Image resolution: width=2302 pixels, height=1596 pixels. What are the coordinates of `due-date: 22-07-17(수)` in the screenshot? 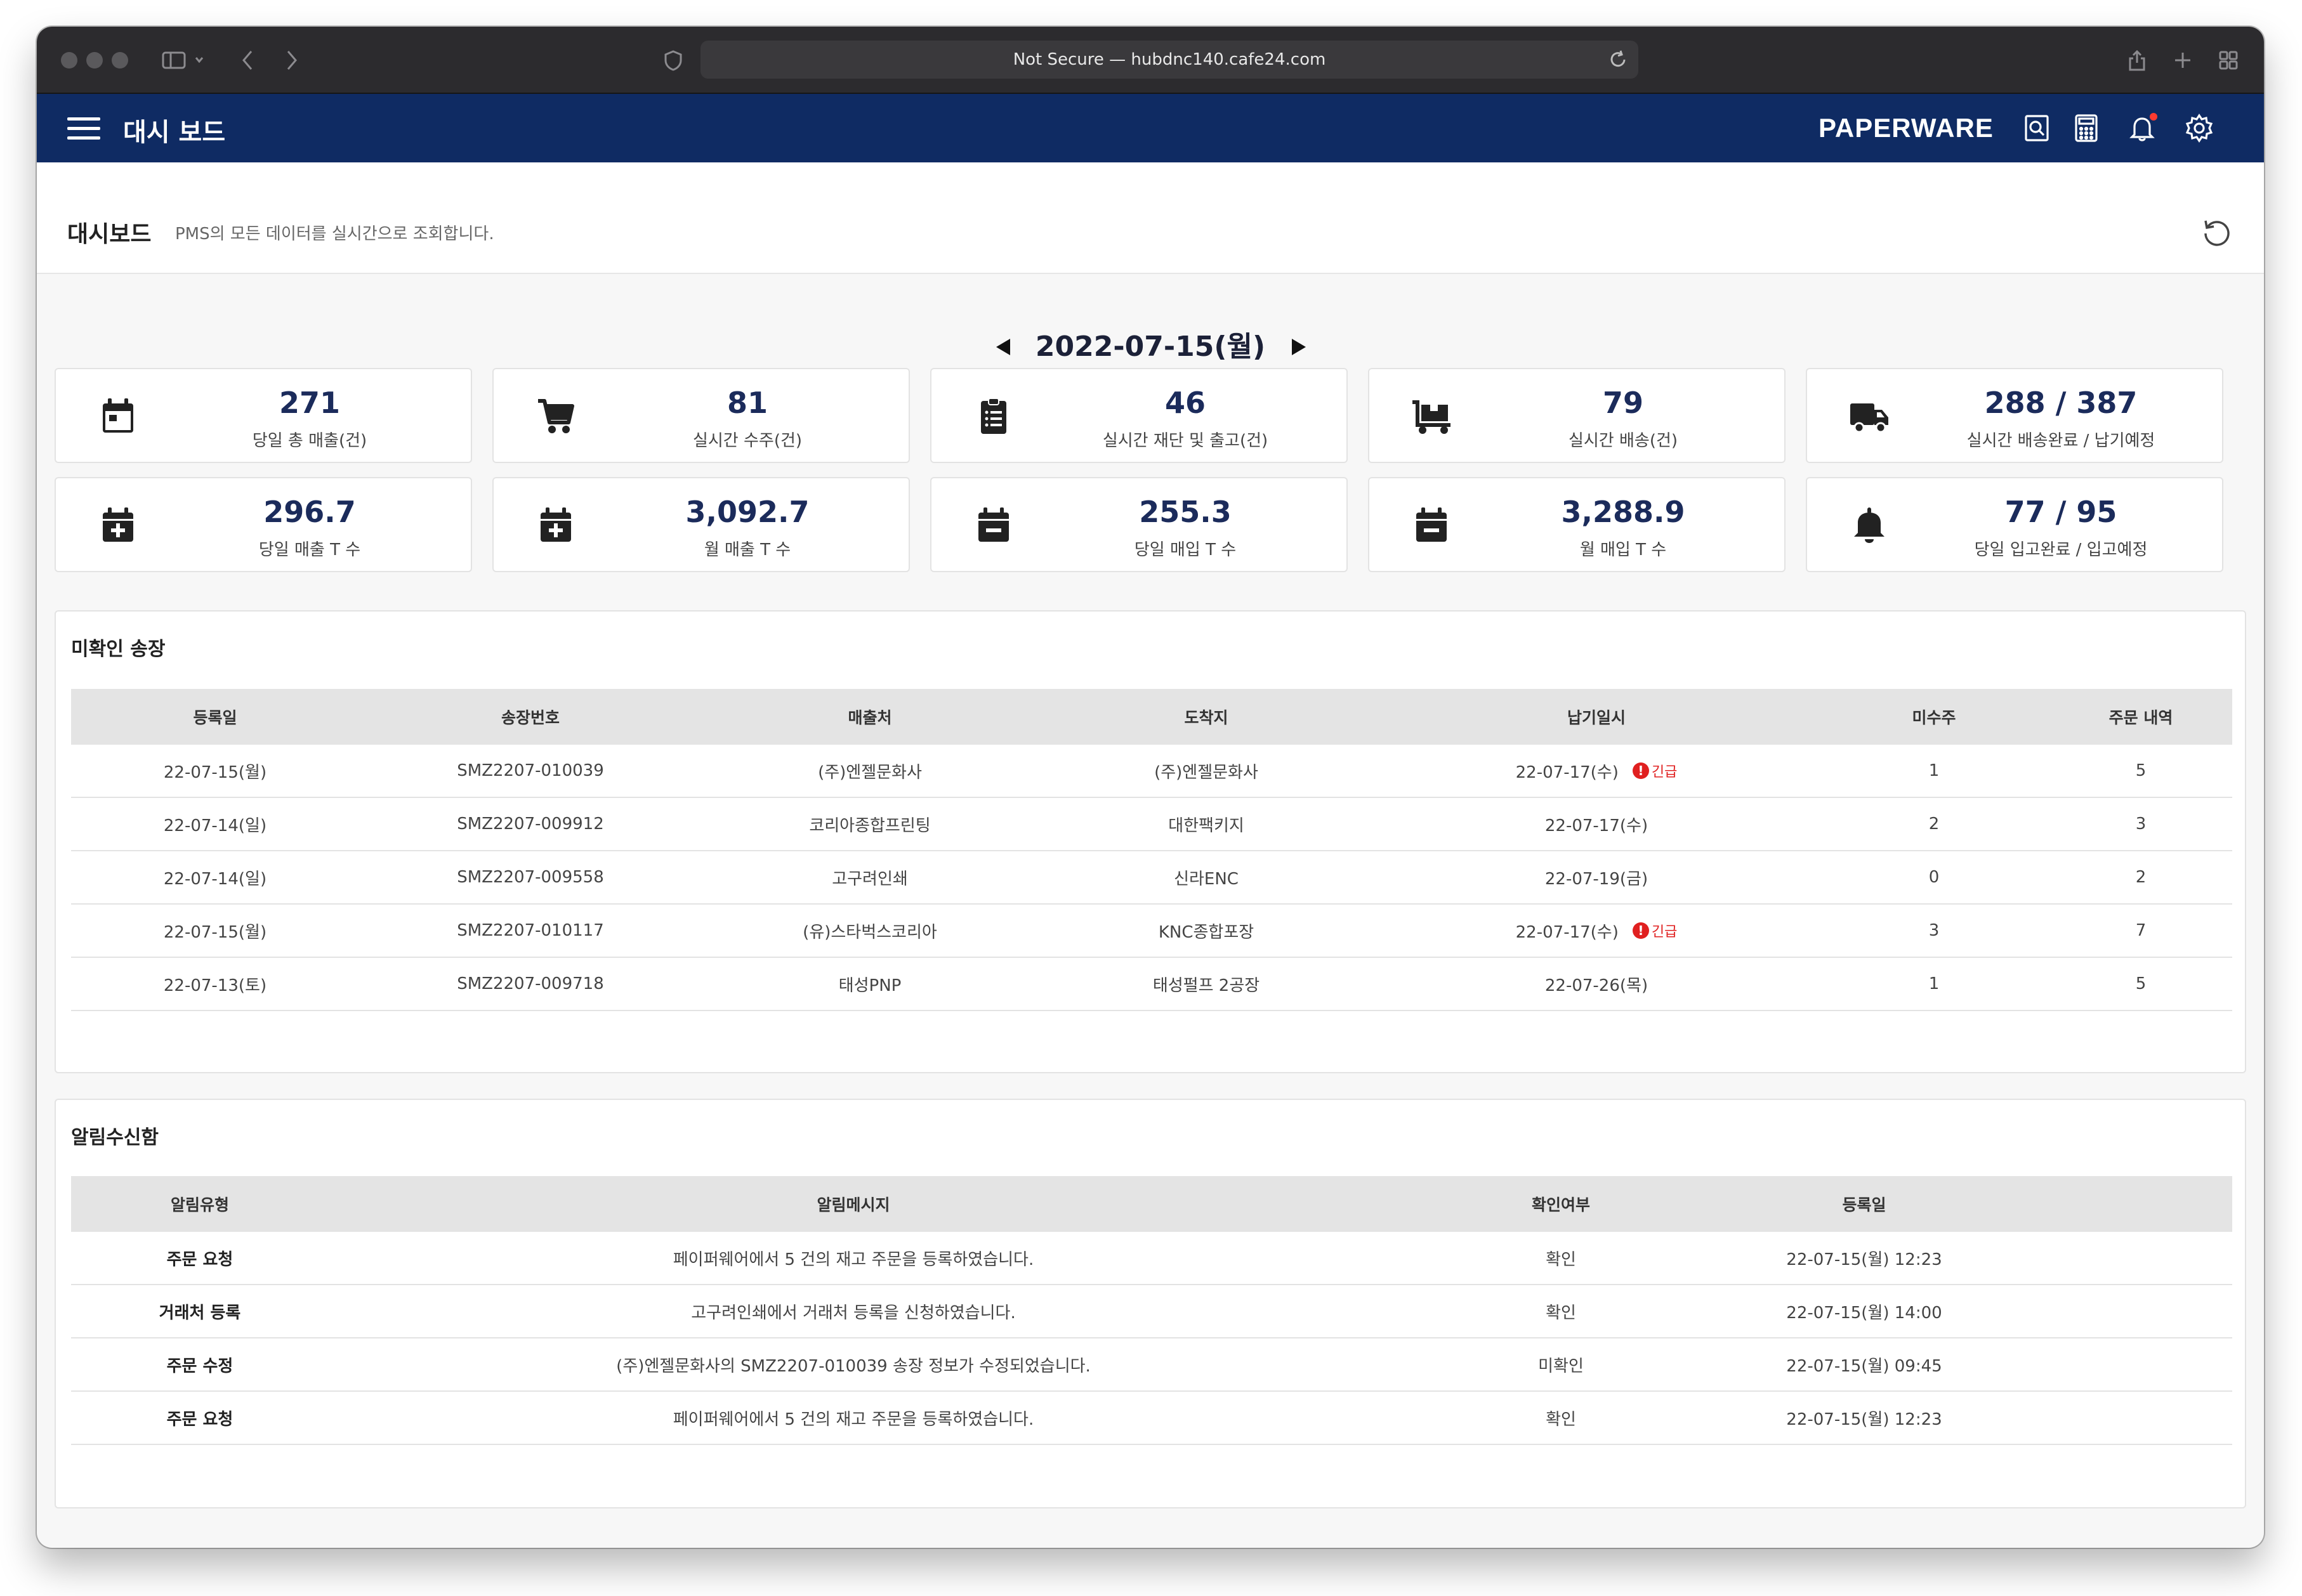 It's located at (1567, 932).